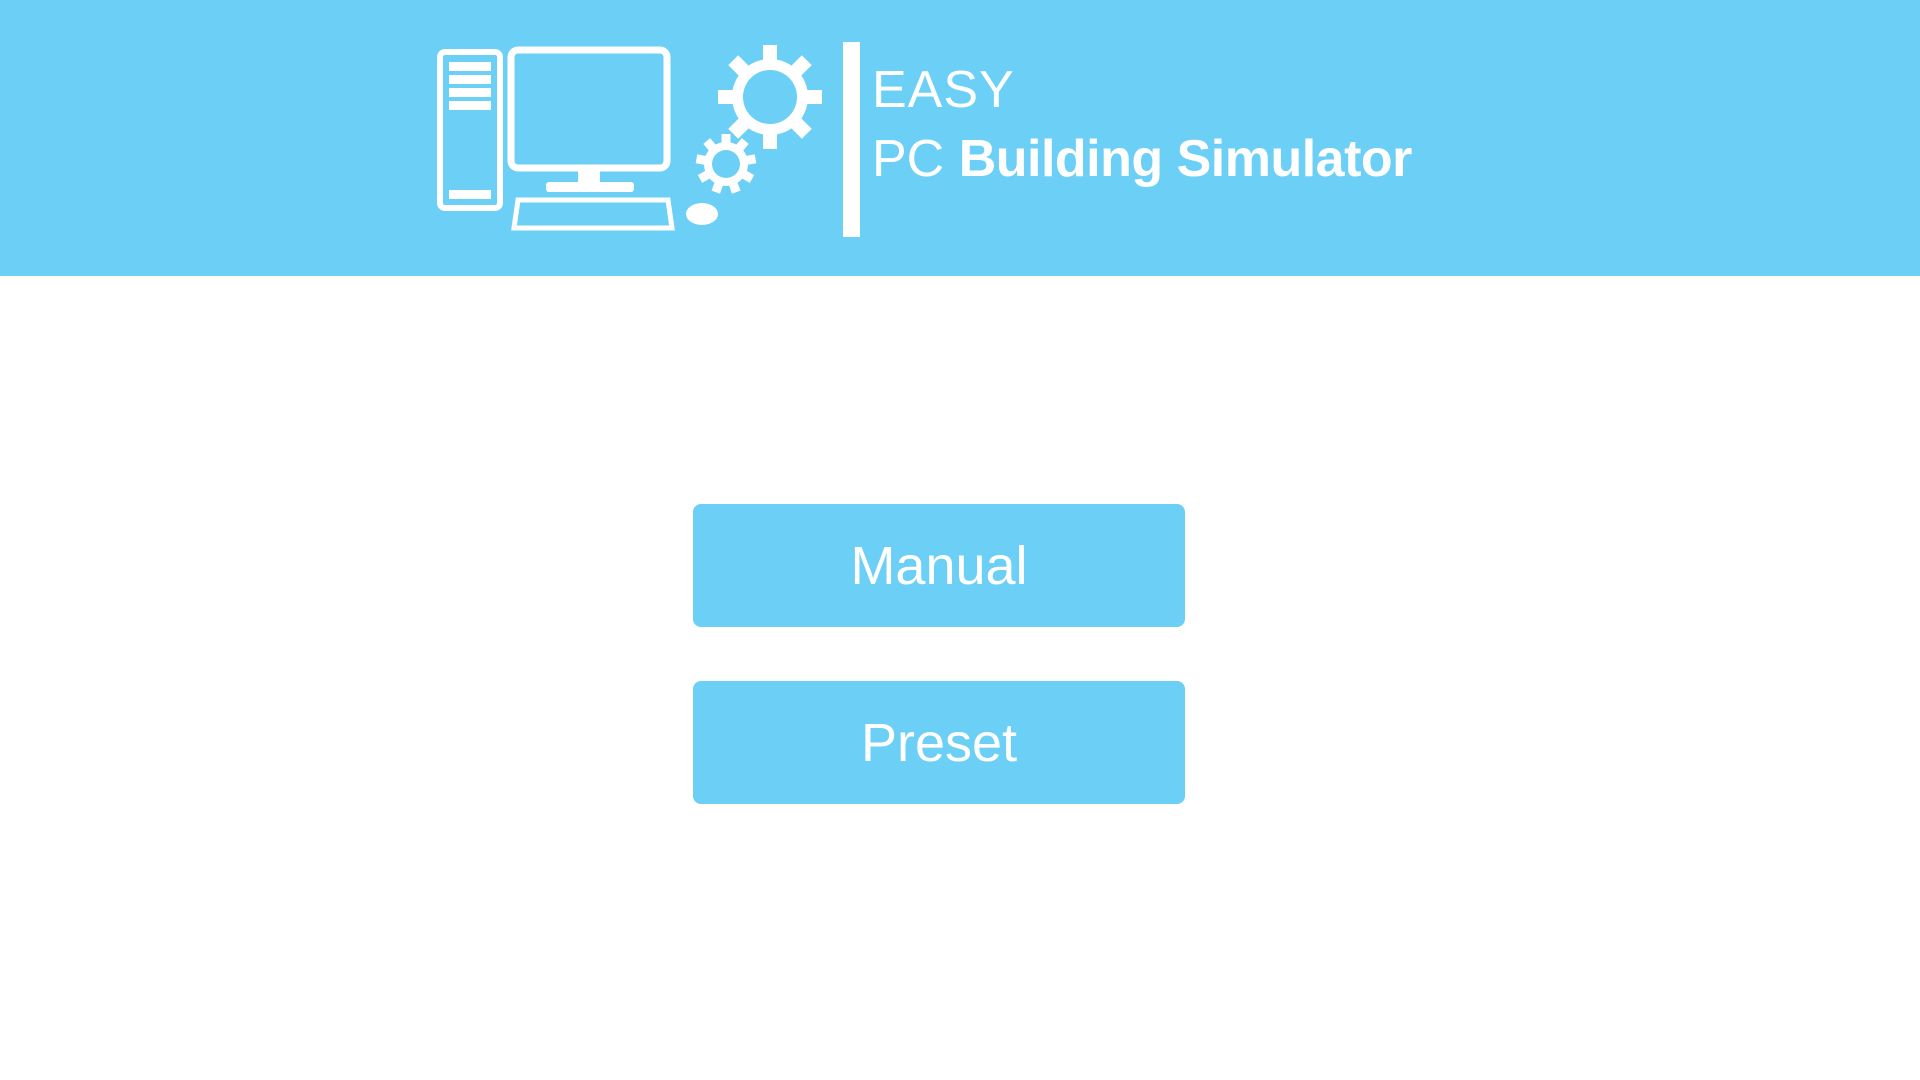 Image resolution: width=1920 pixels, height=1080 pixels. I want to click on app-title: PC Building Simulator, so click(1142, 159).